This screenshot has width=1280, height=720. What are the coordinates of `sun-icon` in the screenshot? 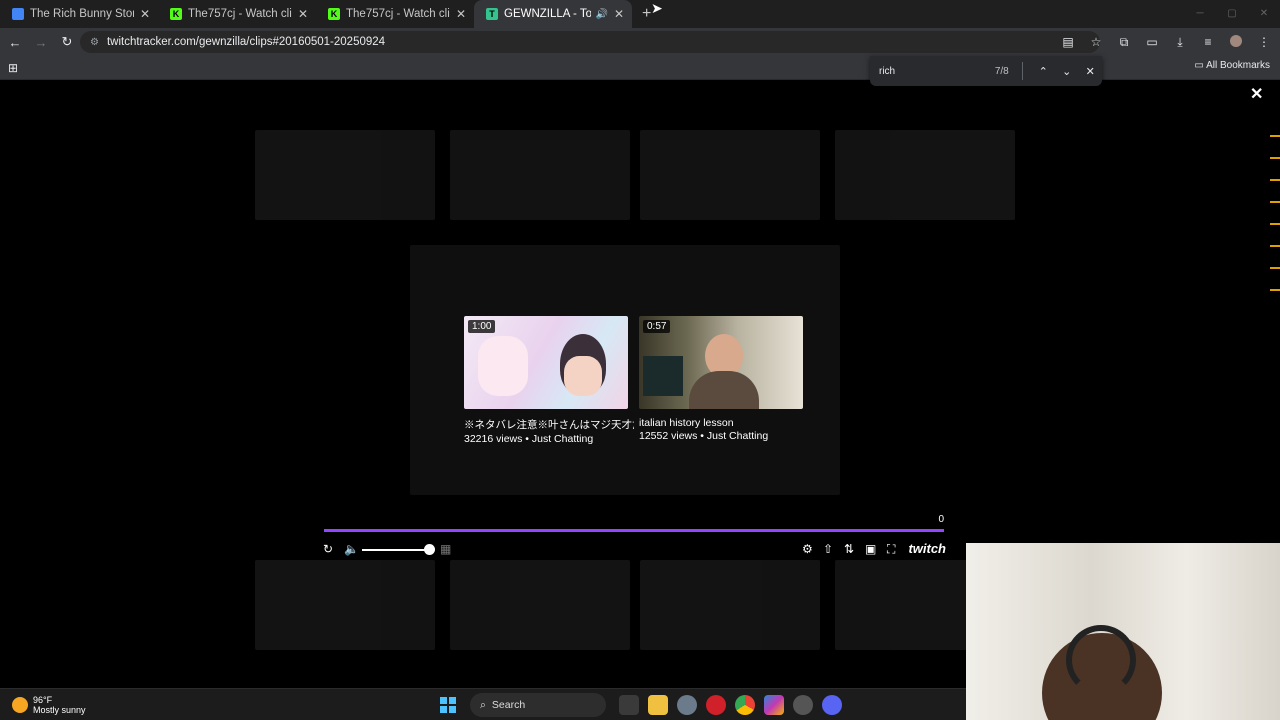 It's located at (20, 705).